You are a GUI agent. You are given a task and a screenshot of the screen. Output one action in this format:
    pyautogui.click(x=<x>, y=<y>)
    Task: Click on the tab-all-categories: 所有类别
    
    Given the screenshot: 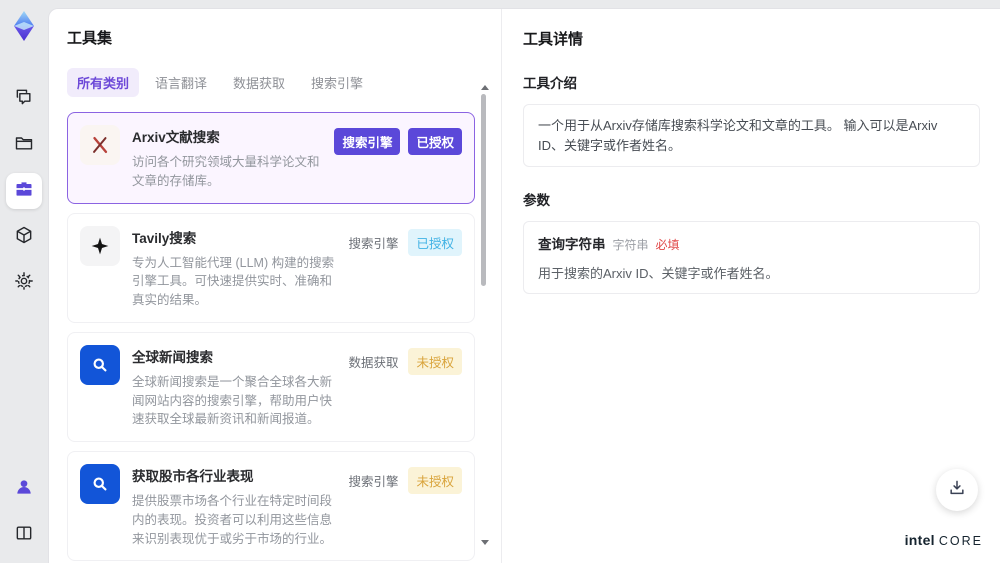 What is the action you would take?
    pyautogui.click(x=103, y=82)
    